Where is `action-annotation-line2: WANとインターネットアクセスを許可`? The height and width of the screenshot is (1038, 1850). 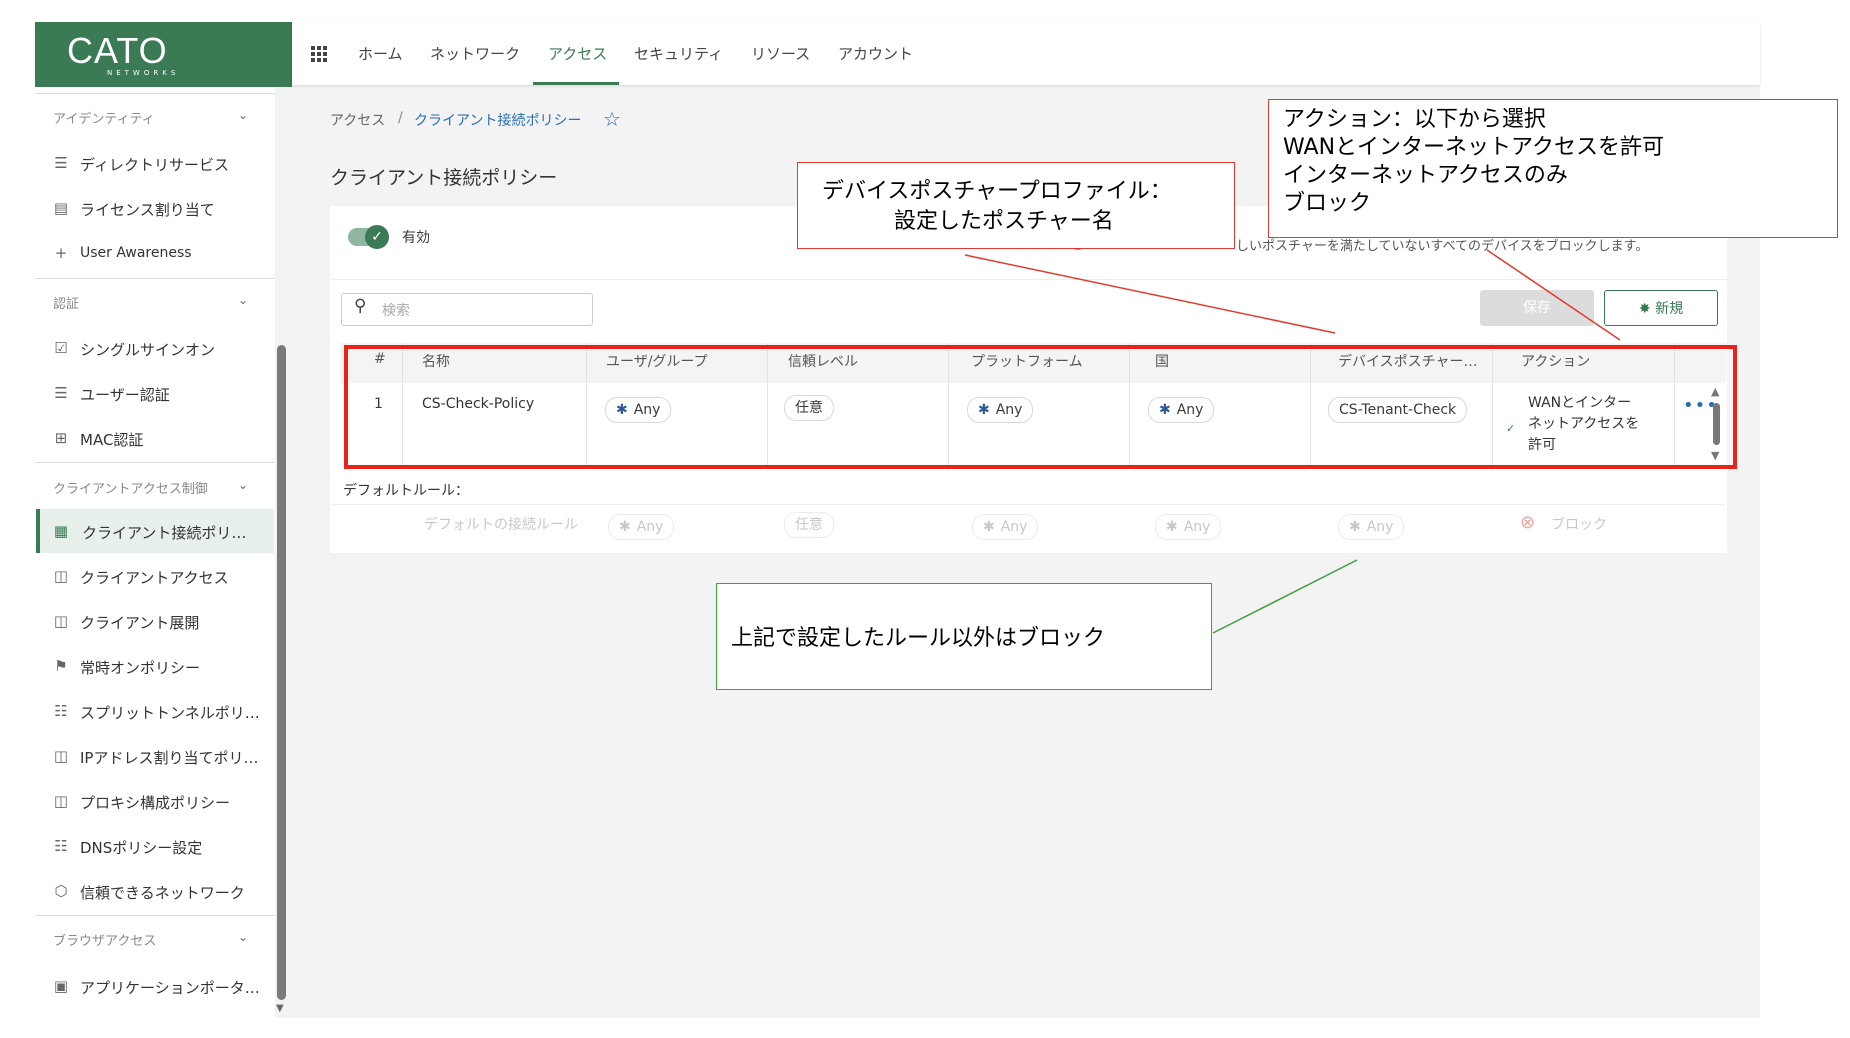
action-annotation-line2: WANとインターネットアクセスを許可 is located at coordinates (1473, 147).